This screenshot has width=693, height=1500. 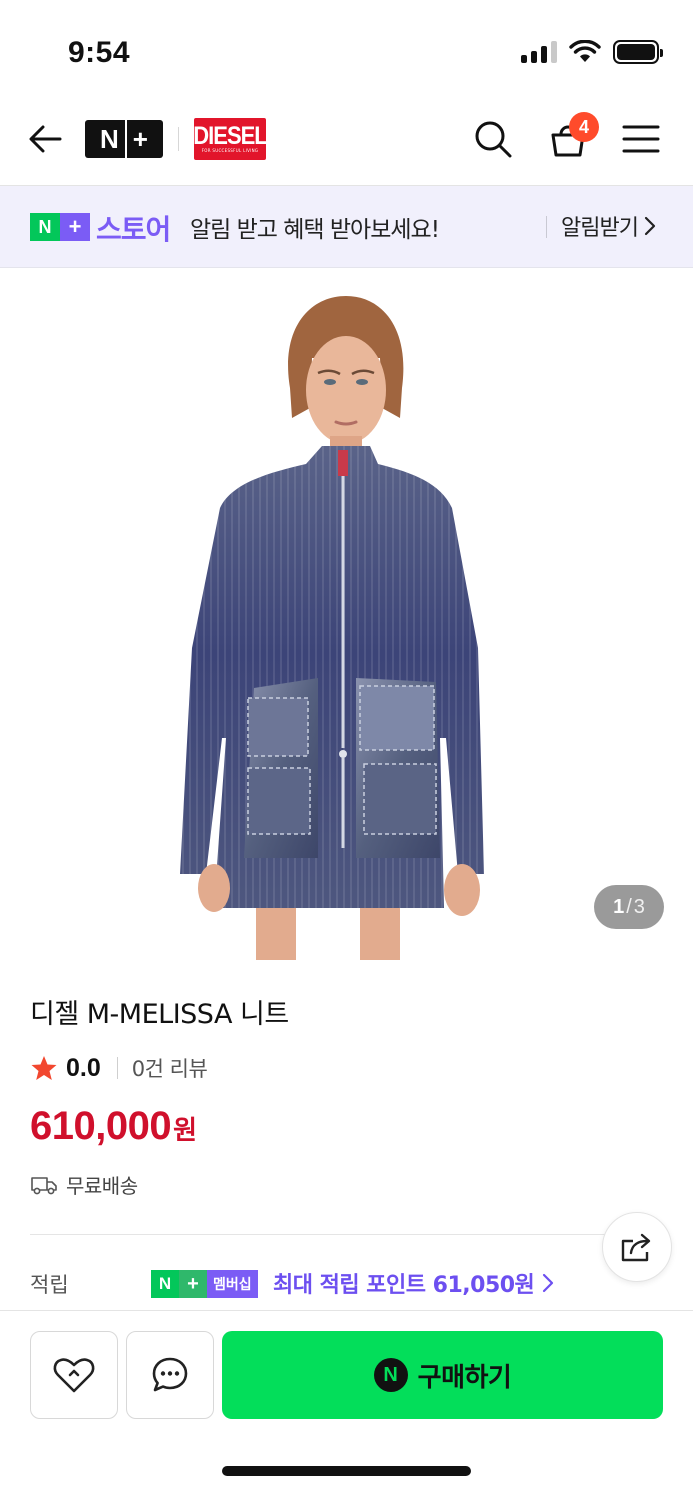 What do you see at coordinates (346, 1234) in the screenshot?
I see `info-divider` at bounding box center [346, 1234].